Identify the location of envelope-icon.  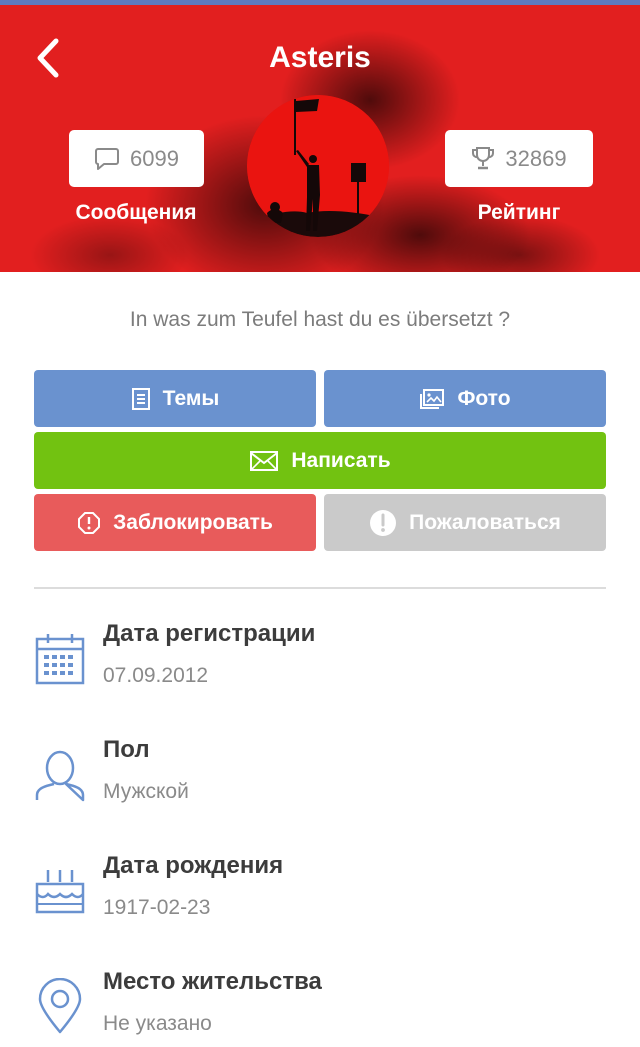
(264, 460).